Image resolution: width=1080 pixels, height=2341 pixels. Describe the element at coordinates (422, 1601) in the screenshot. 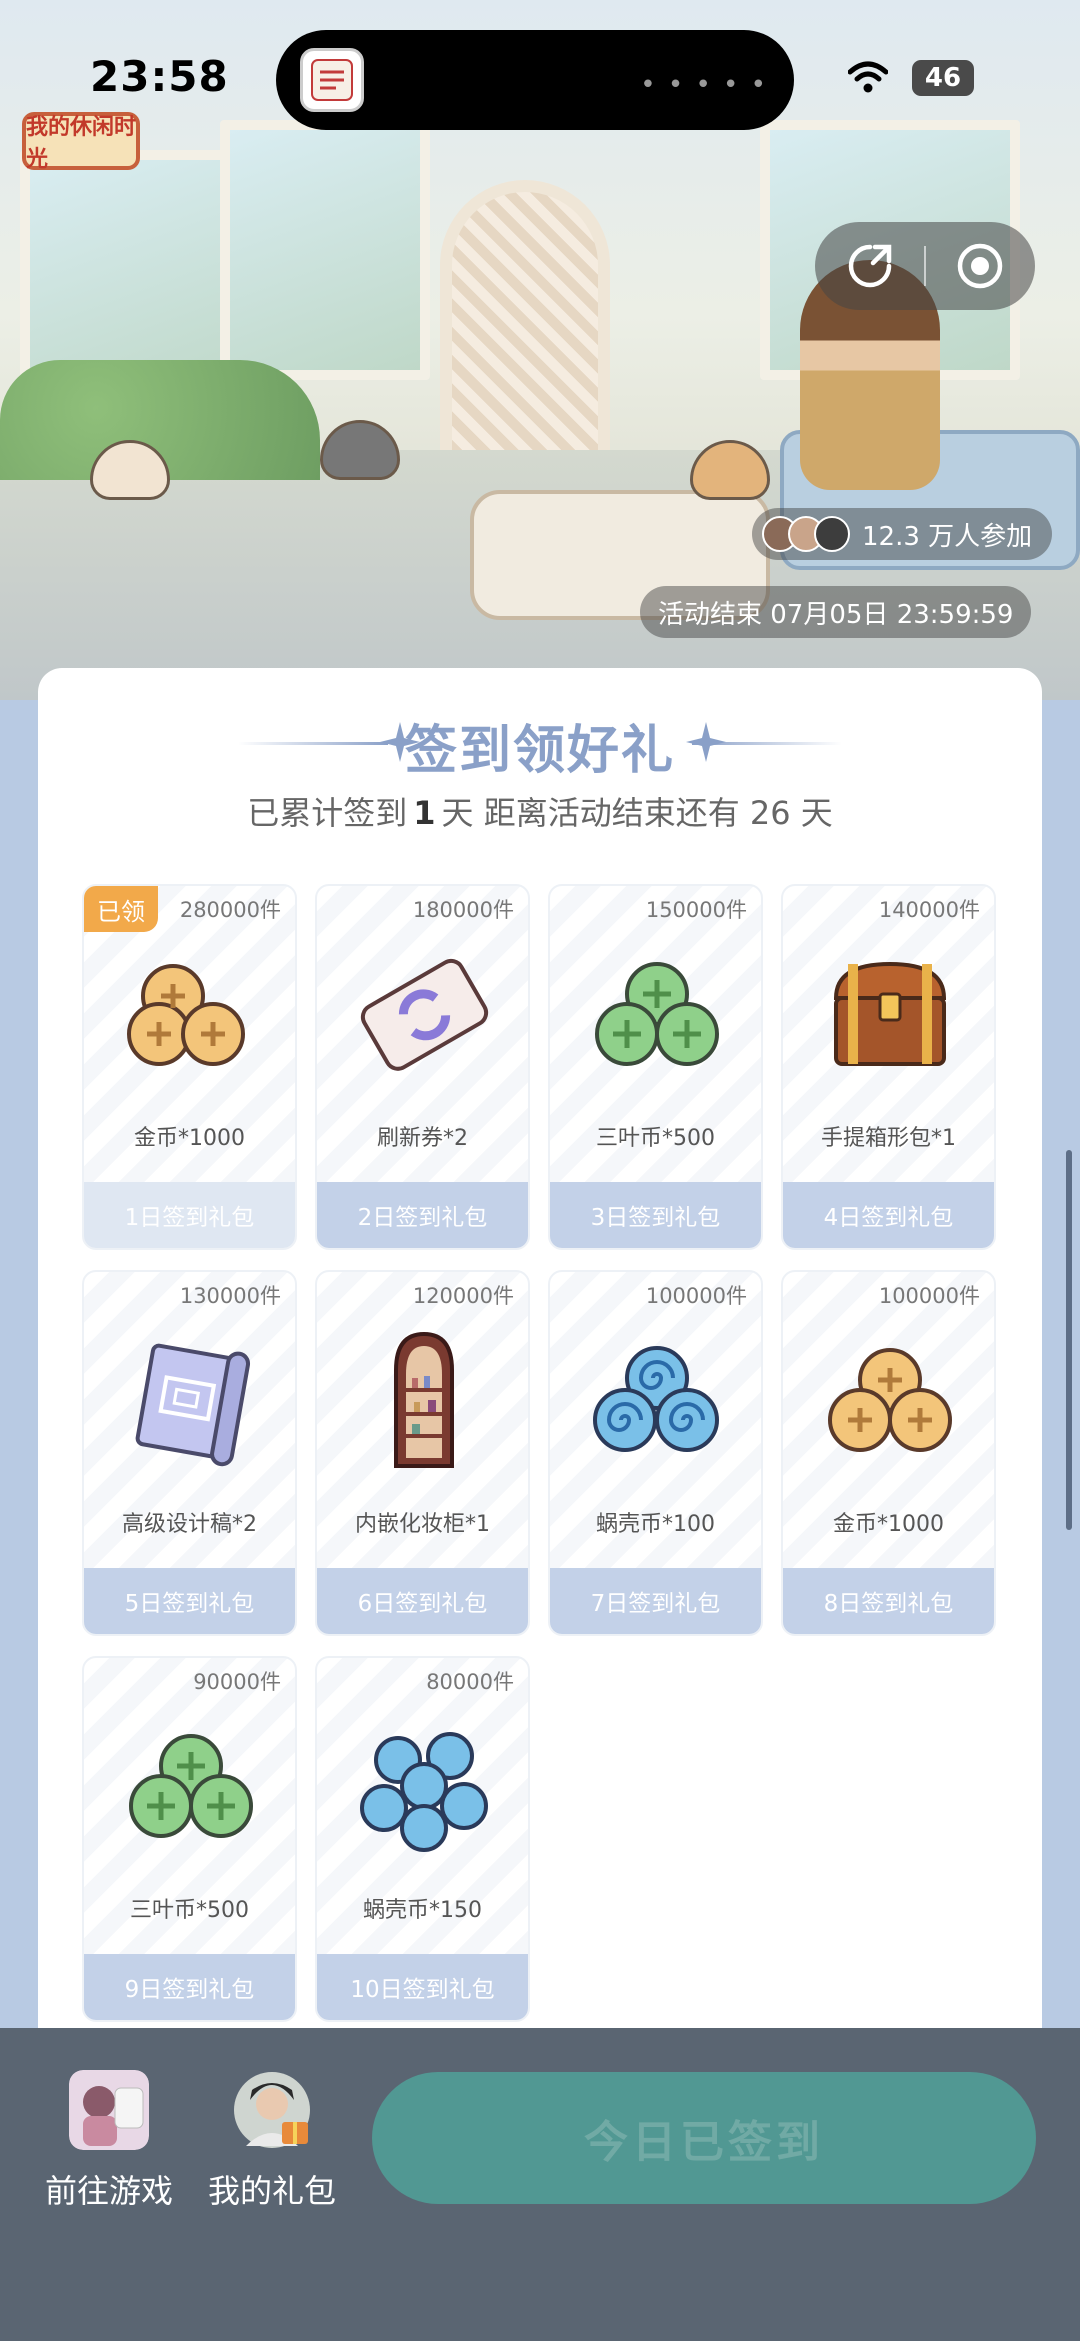

I see `reward-day-label: 6日签到礼包` at that location.